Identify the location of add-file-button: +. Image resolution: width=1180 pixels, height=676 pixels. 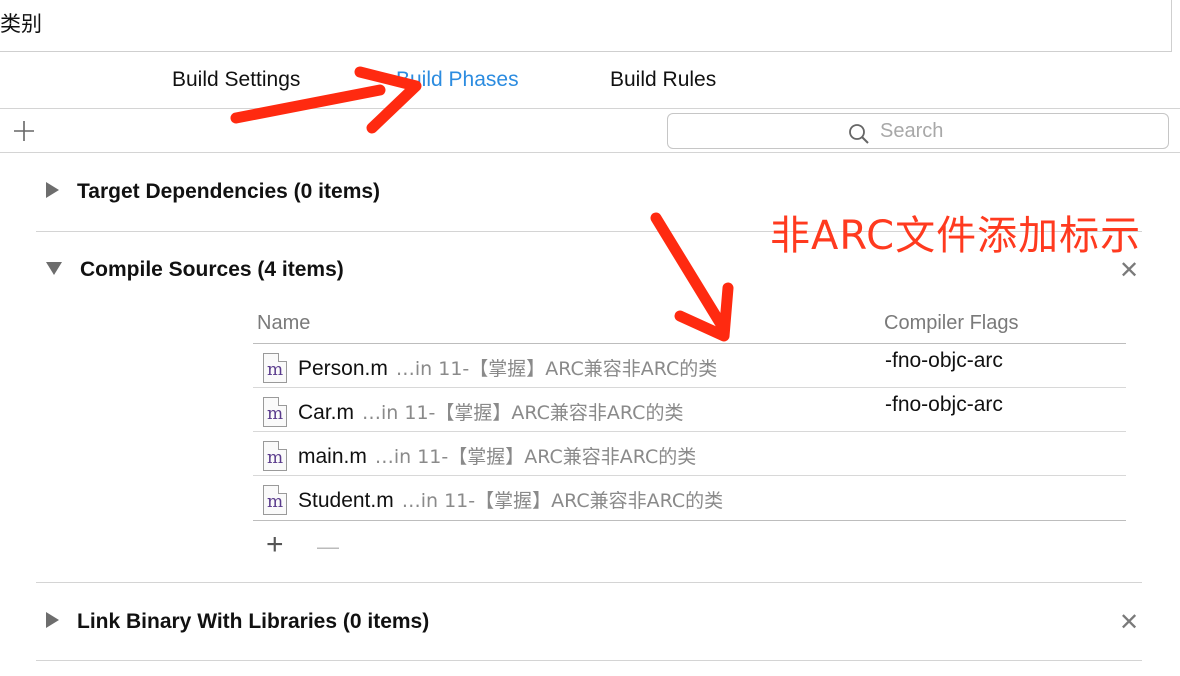
(275, 545).